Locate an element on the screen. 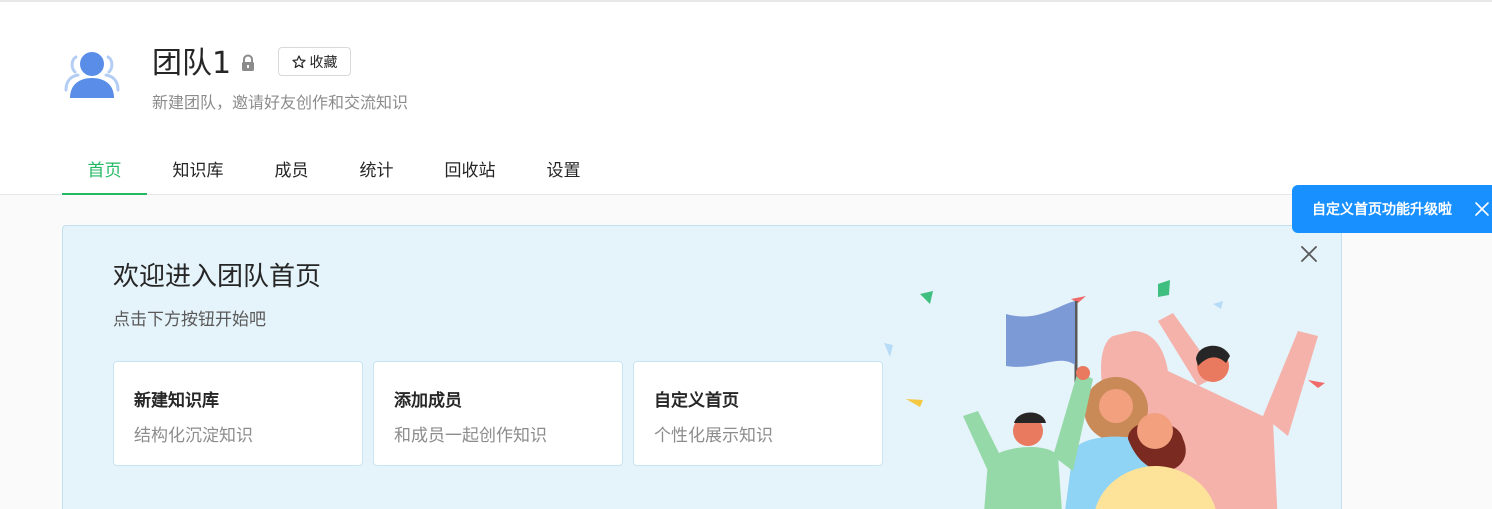 This screenshot has height=509, width=1492. notification-text: 自定义首页功能升级啦 is located at coordinates (1382, 210).